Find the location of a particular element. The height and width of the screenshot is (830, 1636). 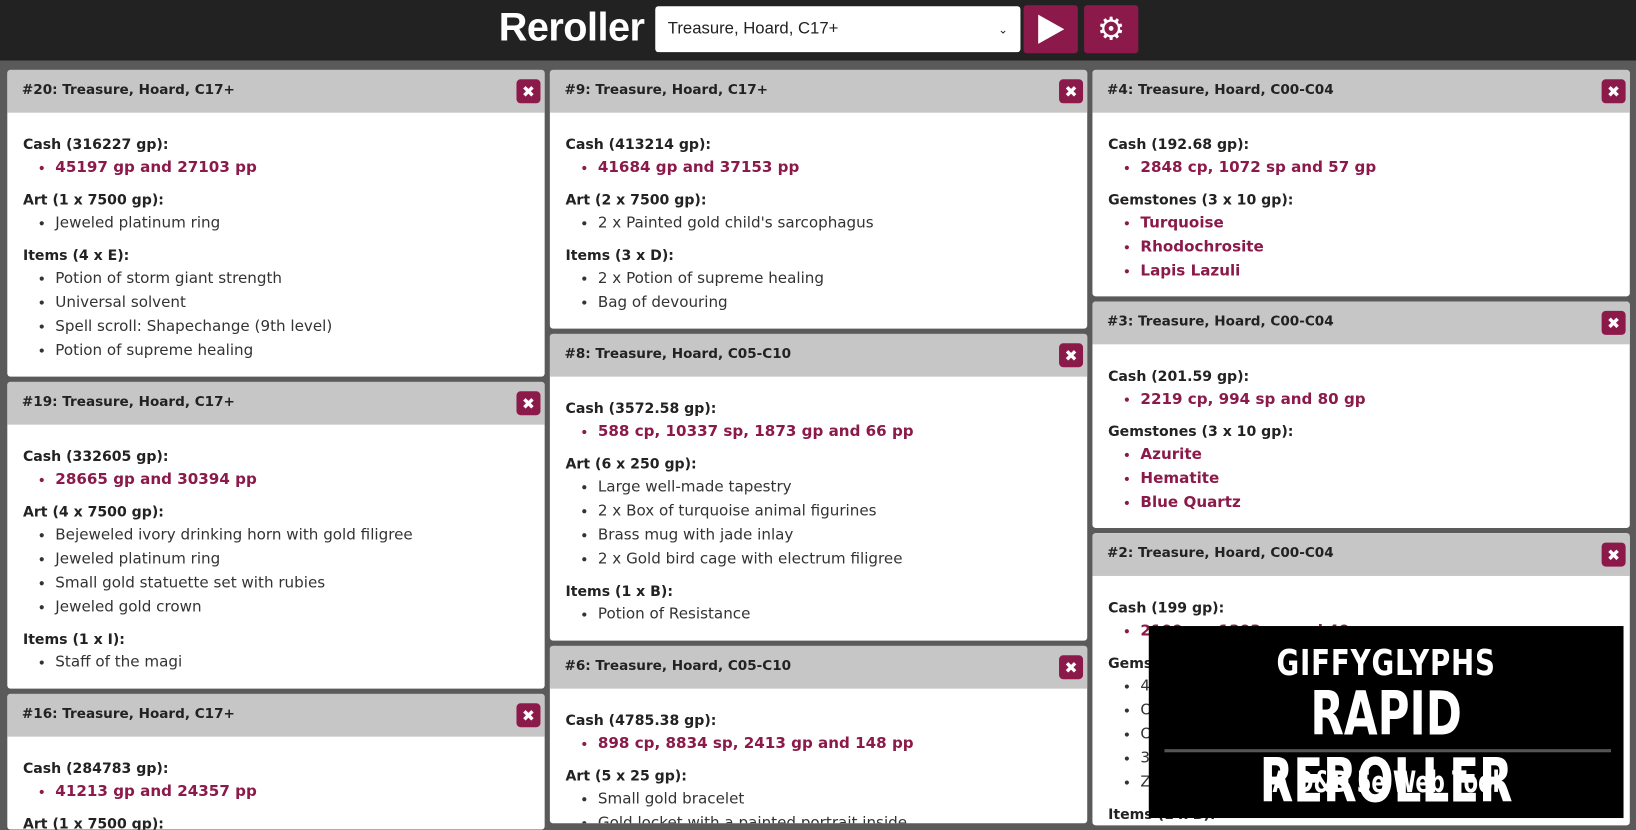

card-title: #6: Treasure, Hoard, C05-C10 is located at coordinates (678, 666).